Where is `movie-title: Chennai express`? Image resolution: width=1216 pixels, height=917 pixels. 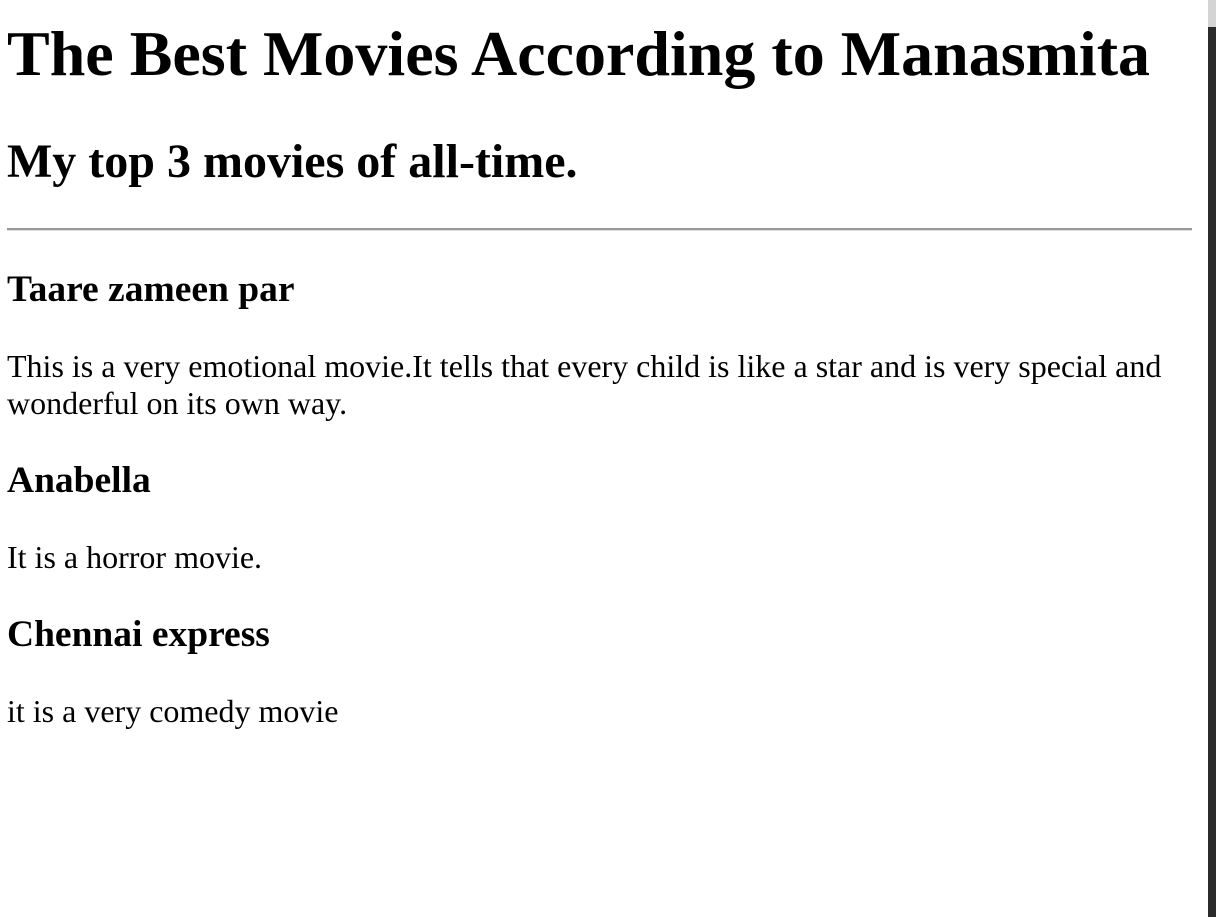
movie-title: Chennai express is located at coordinates (138, 634).